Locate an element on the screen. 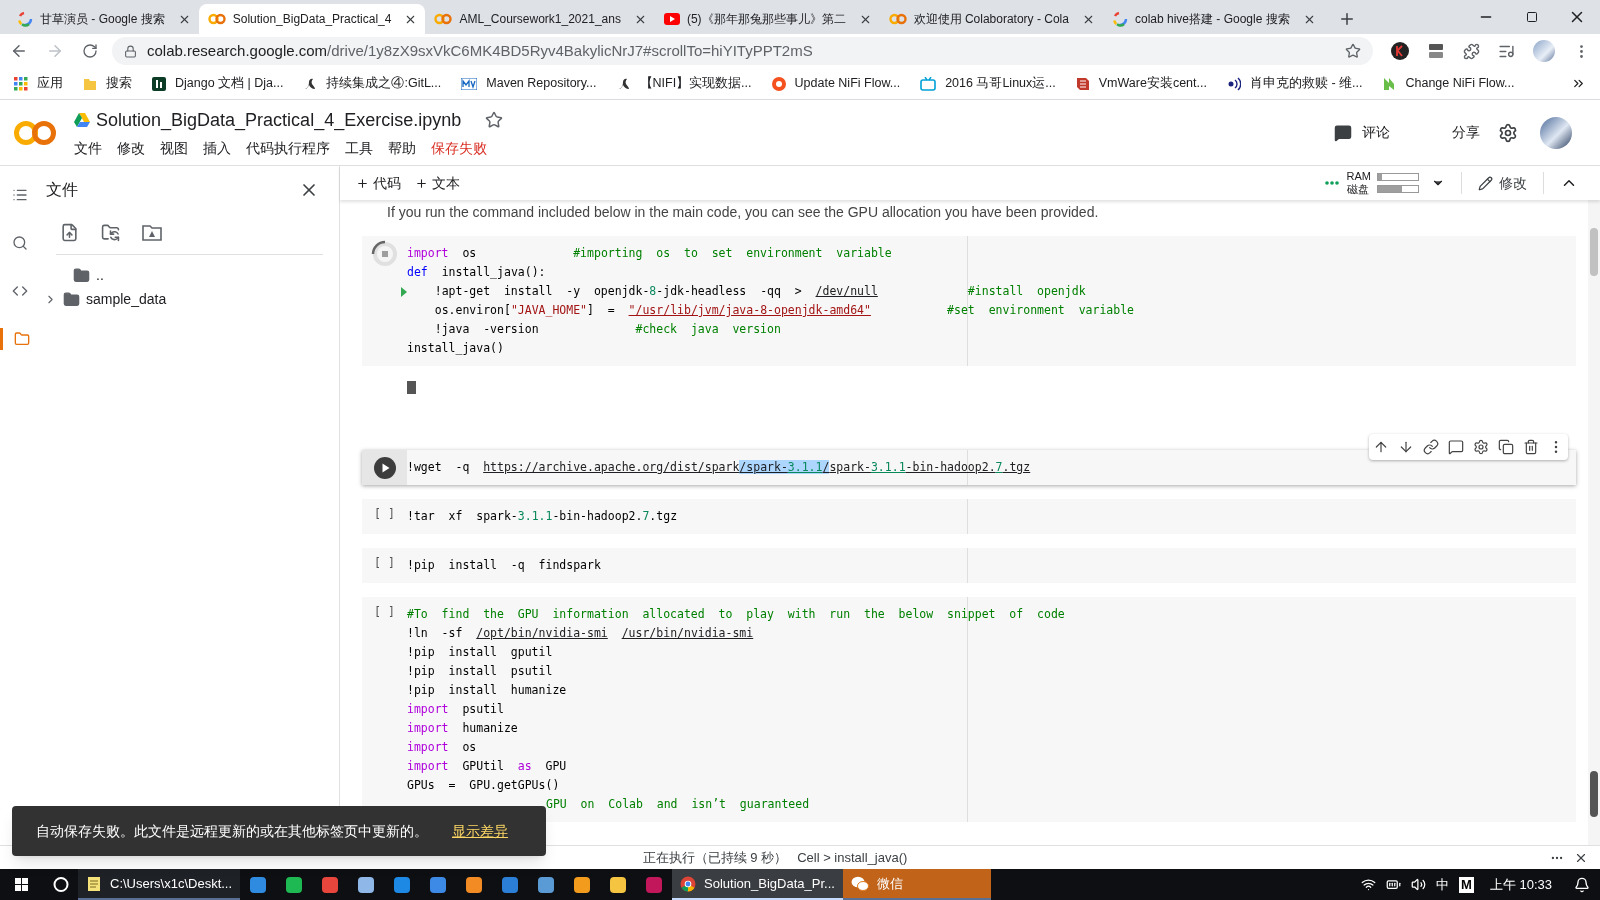 Image resolution: width=1600 pixels, height=900 pixels. url-text: colab.research.google.com/drive/1y8zX9sxVkC6MK4BD5Ryv4BakylicNrJ7#scrollTo=hiYITyPPT2mS is located at coordinates (480, 50).